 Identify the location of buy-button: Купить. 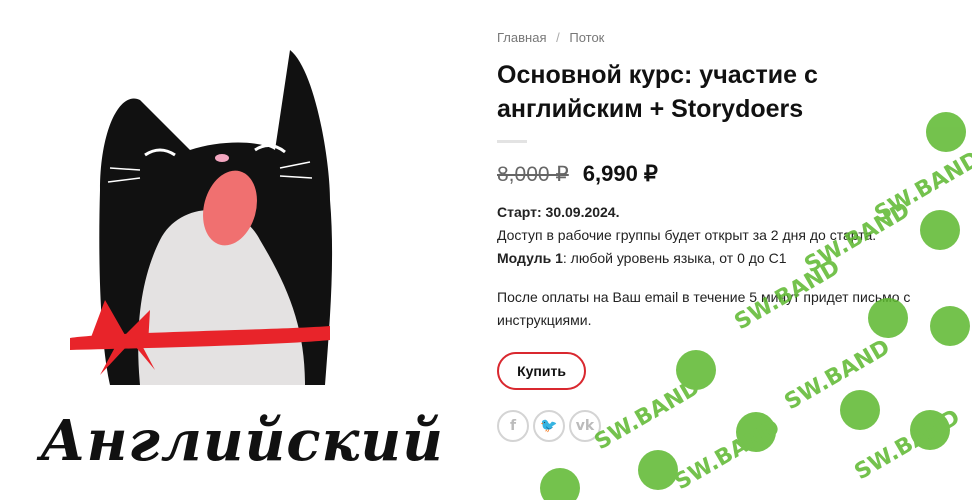
(541, 371).